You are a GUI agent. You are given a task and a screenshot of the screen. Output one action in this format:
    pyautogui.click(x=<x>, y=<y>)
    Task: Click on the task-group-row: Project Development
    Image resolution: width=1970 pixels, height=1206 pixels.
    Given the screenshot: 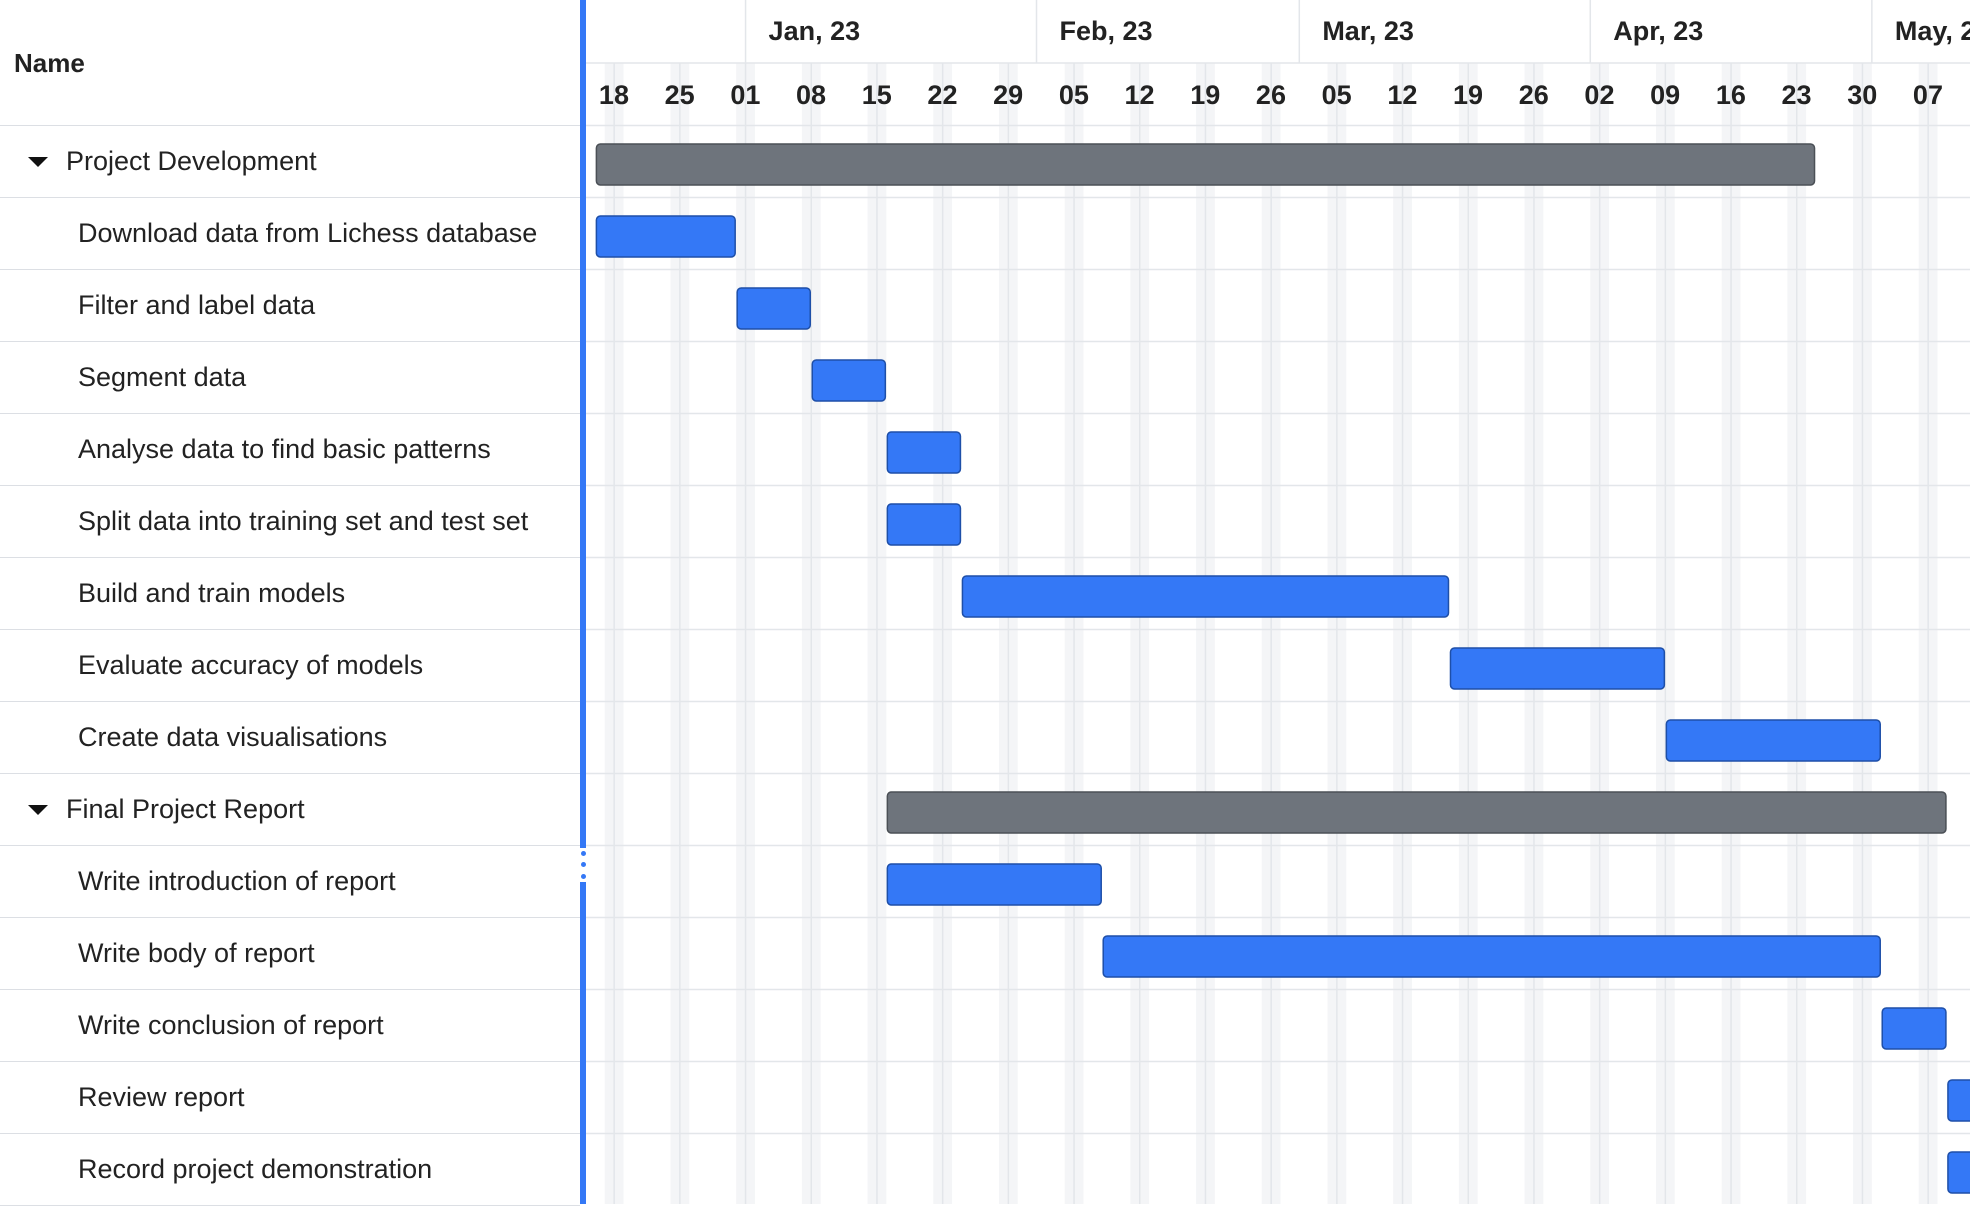 What is the action you would take?
    pyautogui.click(x=290, y=162)
    